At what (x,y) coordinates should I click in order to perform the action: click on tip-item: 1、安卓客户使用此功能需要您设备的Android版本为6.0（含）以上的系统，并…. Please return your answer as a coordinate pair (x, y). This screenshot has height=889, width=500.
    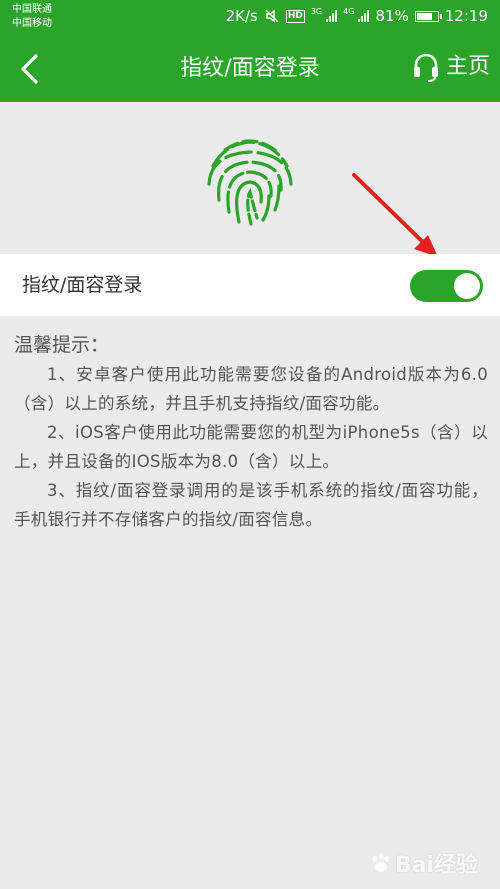
    Looking at the image, I should click on (251, 389).